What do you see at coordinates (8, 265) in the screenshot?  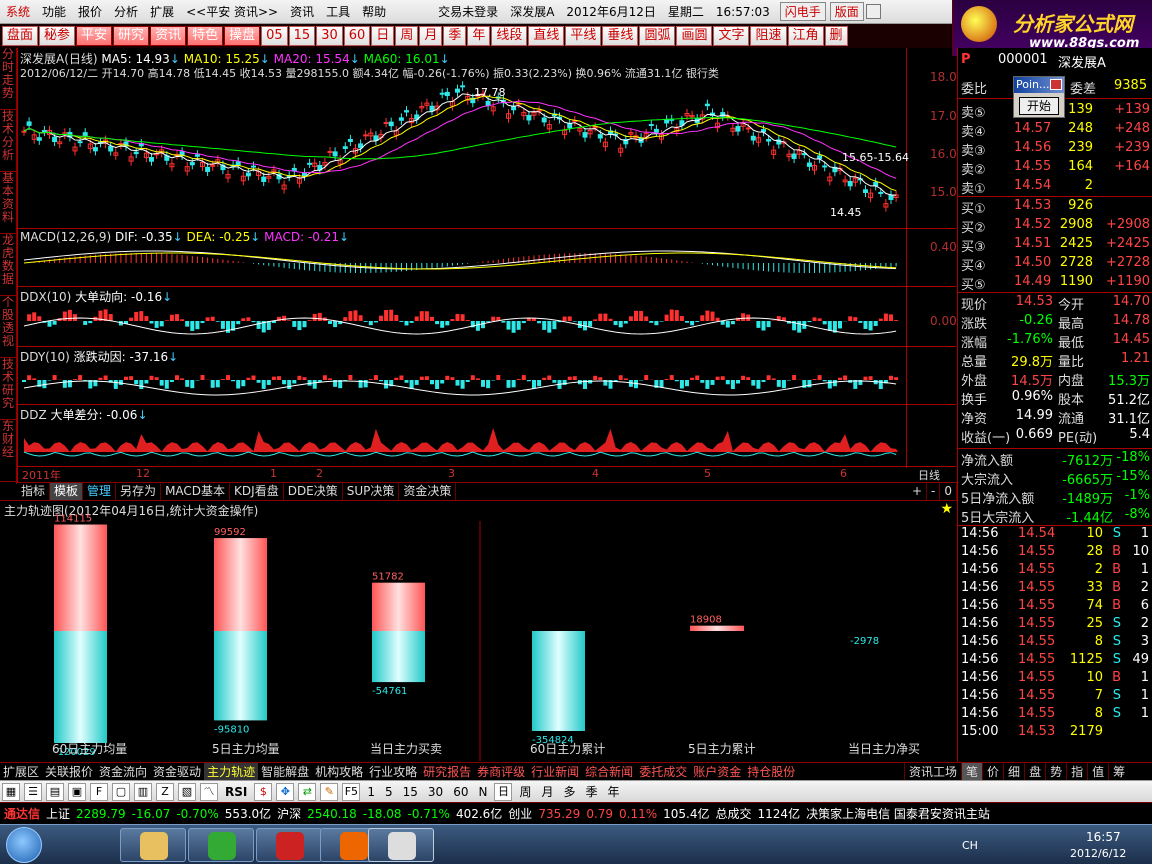 I see `leftnav-dragon: 龙虎数据` at bounding box center [8, 265].